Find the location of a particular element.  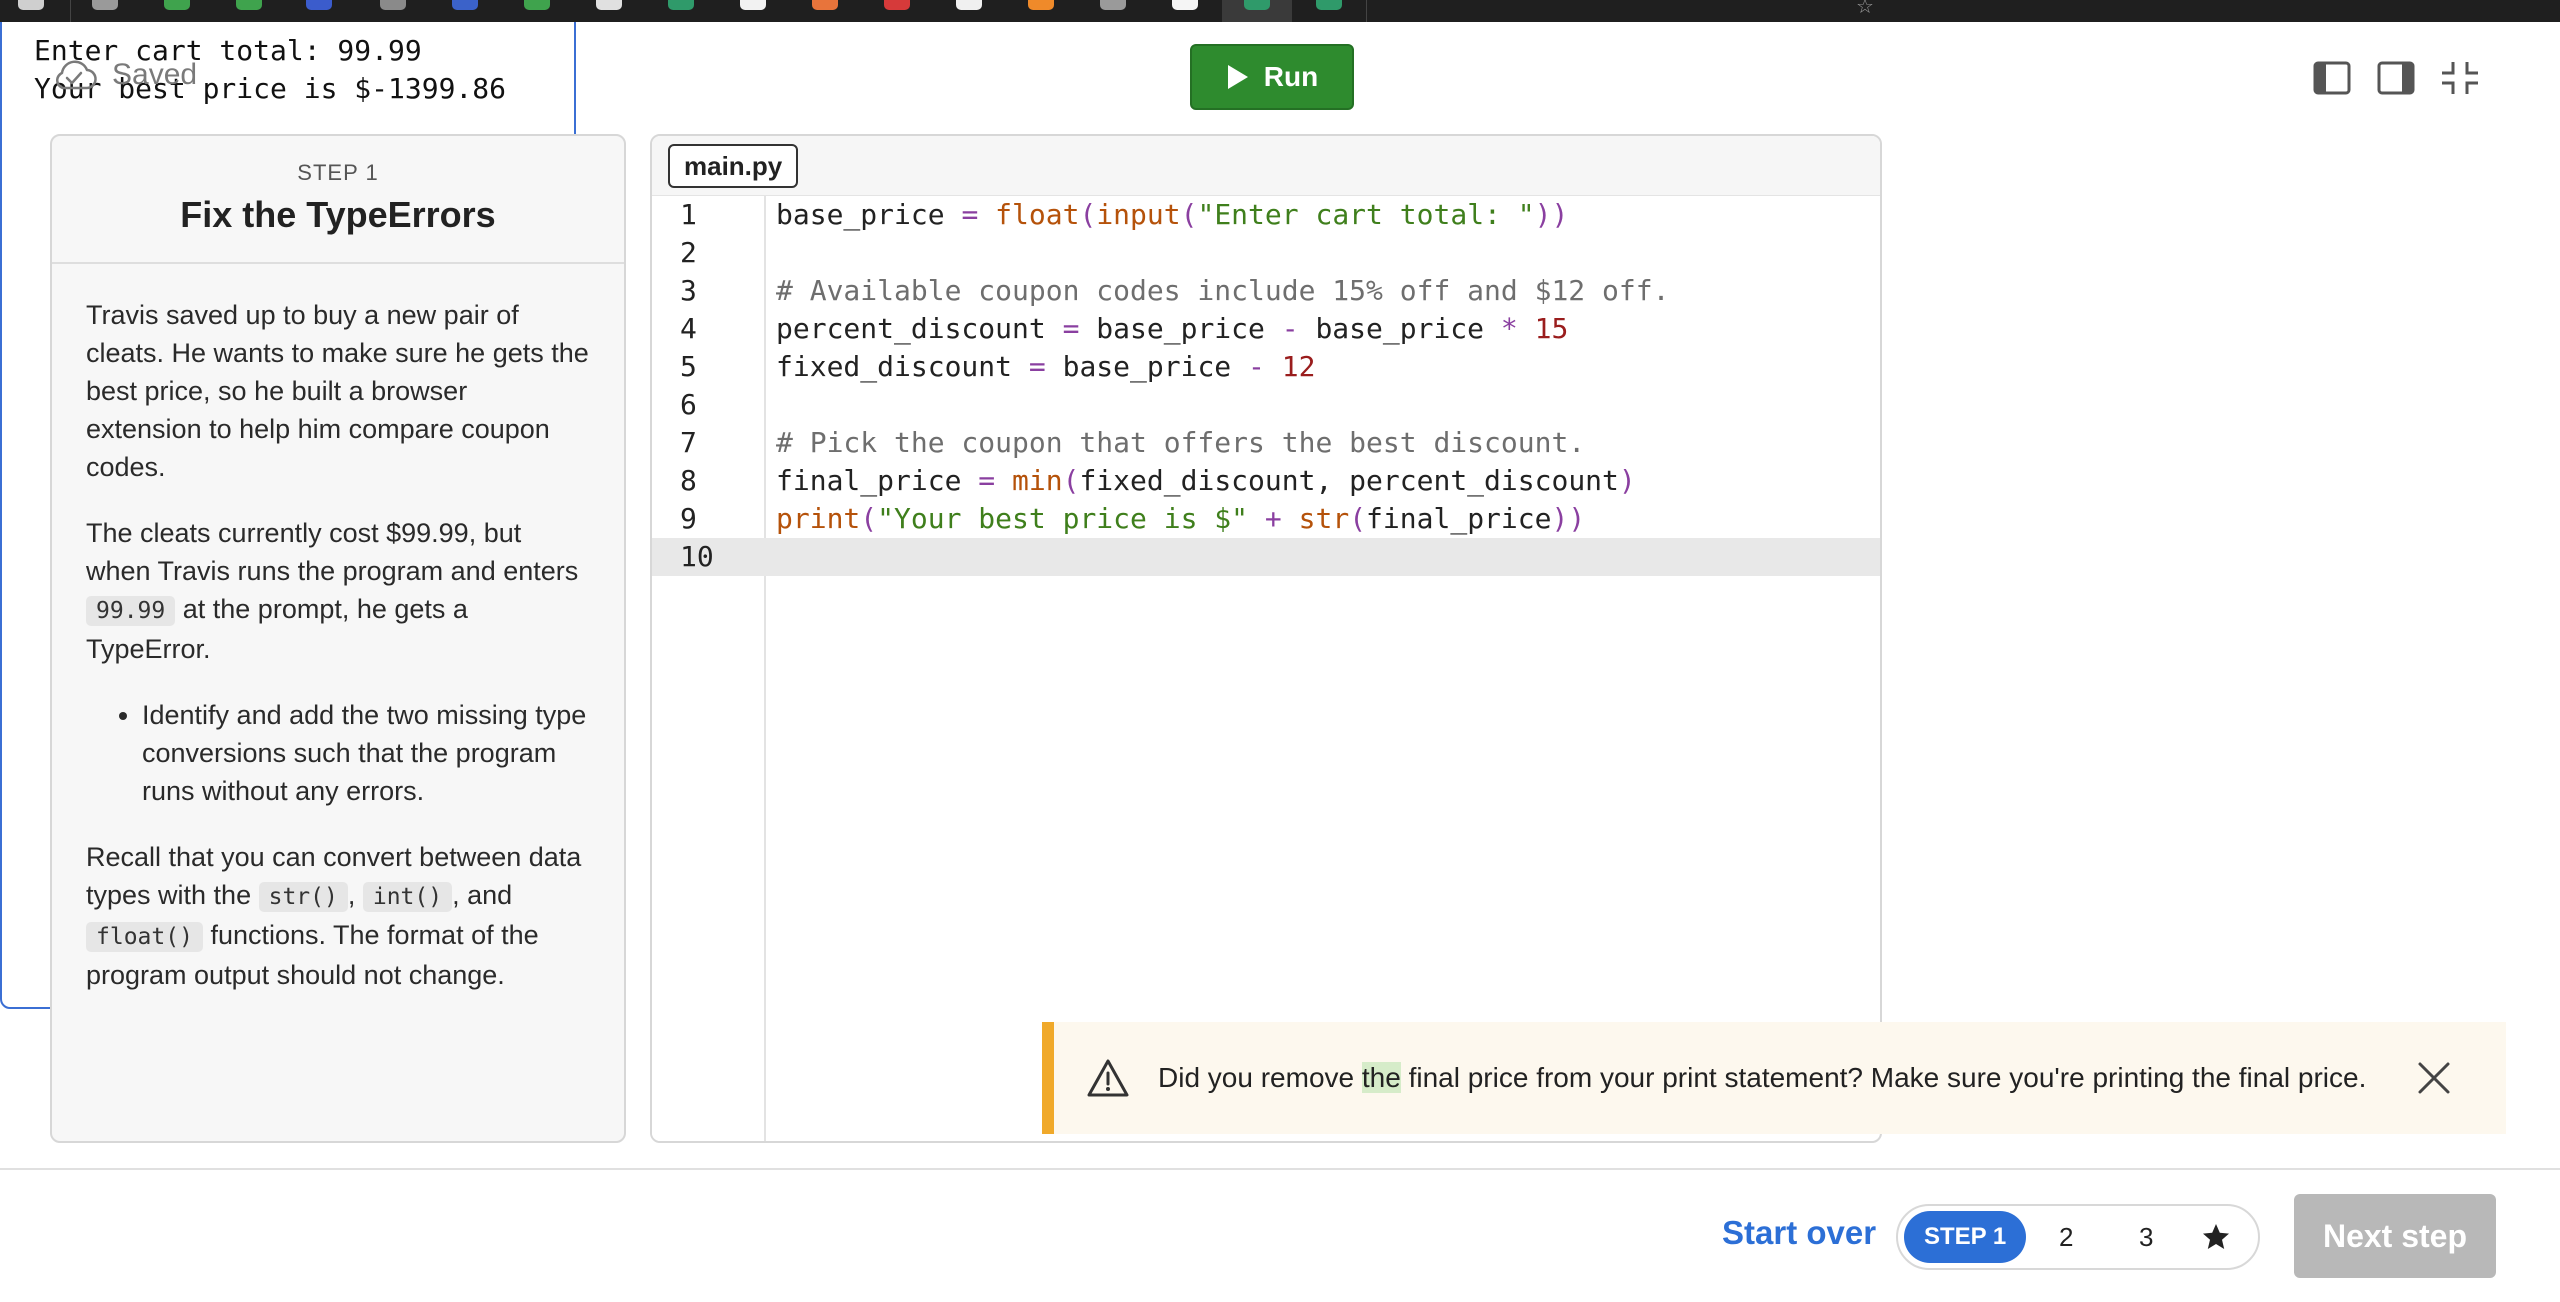

line-number: 9 is located at coordinates (688, 518).